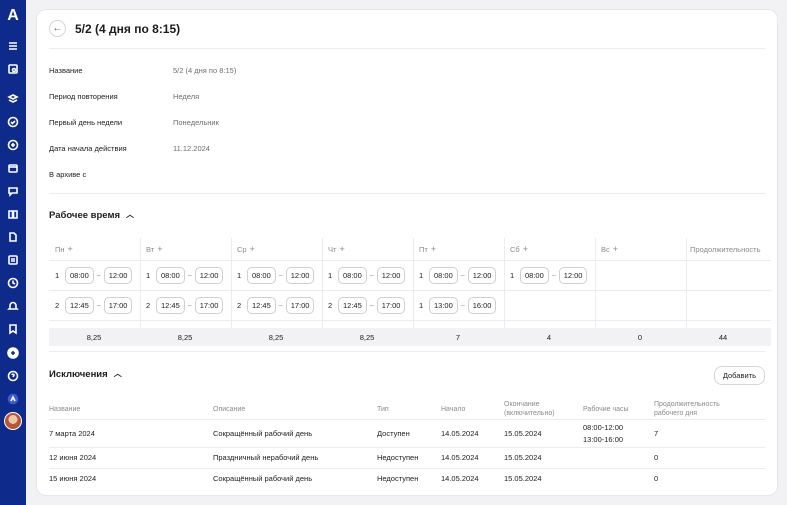 This screenshot has width=787, height=505. What do you see at coordinates (91, 215) in the screenshot?
I see `work-time-section-toggle: Рабочее время ︿` at bounding box center [91, 215].